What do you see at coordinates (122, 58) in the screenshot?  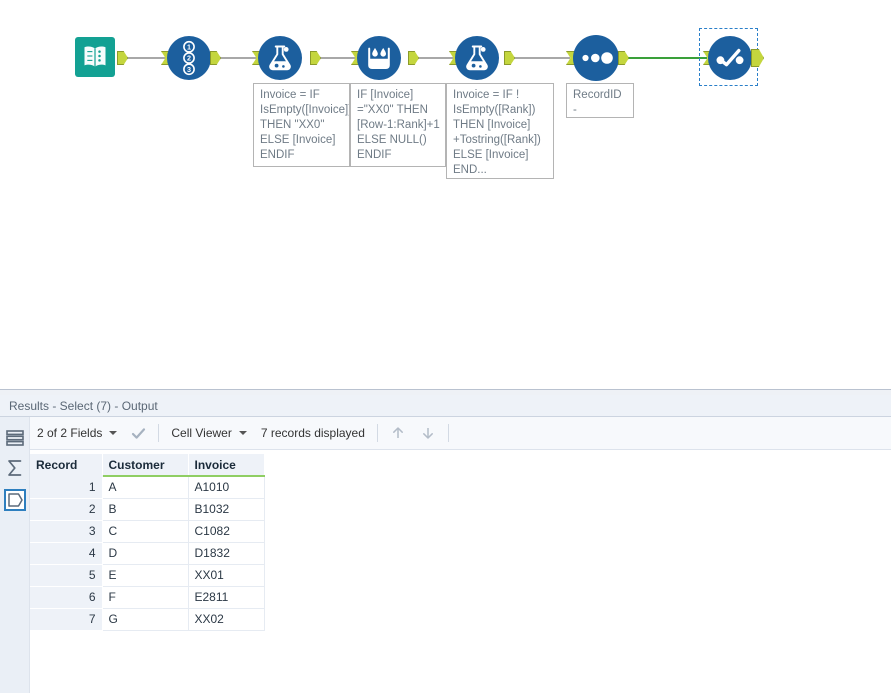 I see `anchor-text-input-output` at bounding box center [122, 58].